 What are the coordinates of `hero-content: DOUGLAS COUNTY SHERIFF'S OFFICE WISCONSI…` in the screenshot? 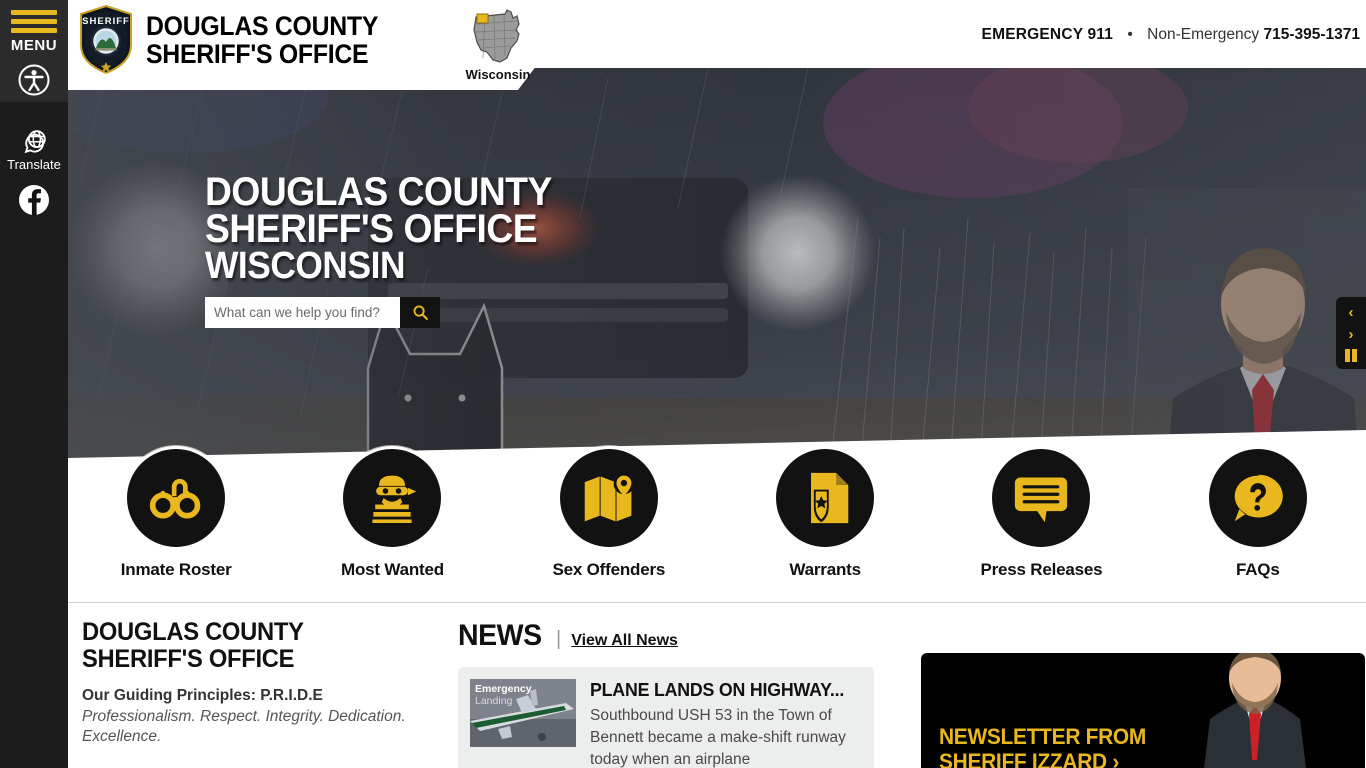 It's located at (391, 249).